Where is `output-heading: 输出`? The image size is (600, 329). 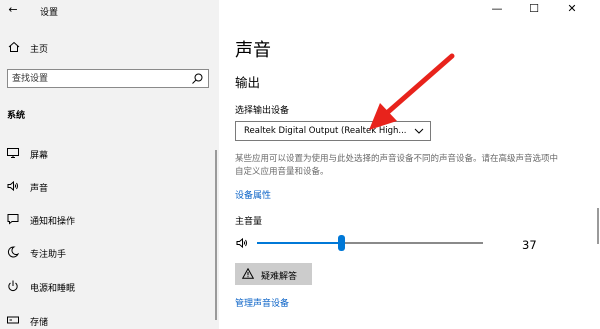
output-heading: 输出 is located at coordinates (248, 82).